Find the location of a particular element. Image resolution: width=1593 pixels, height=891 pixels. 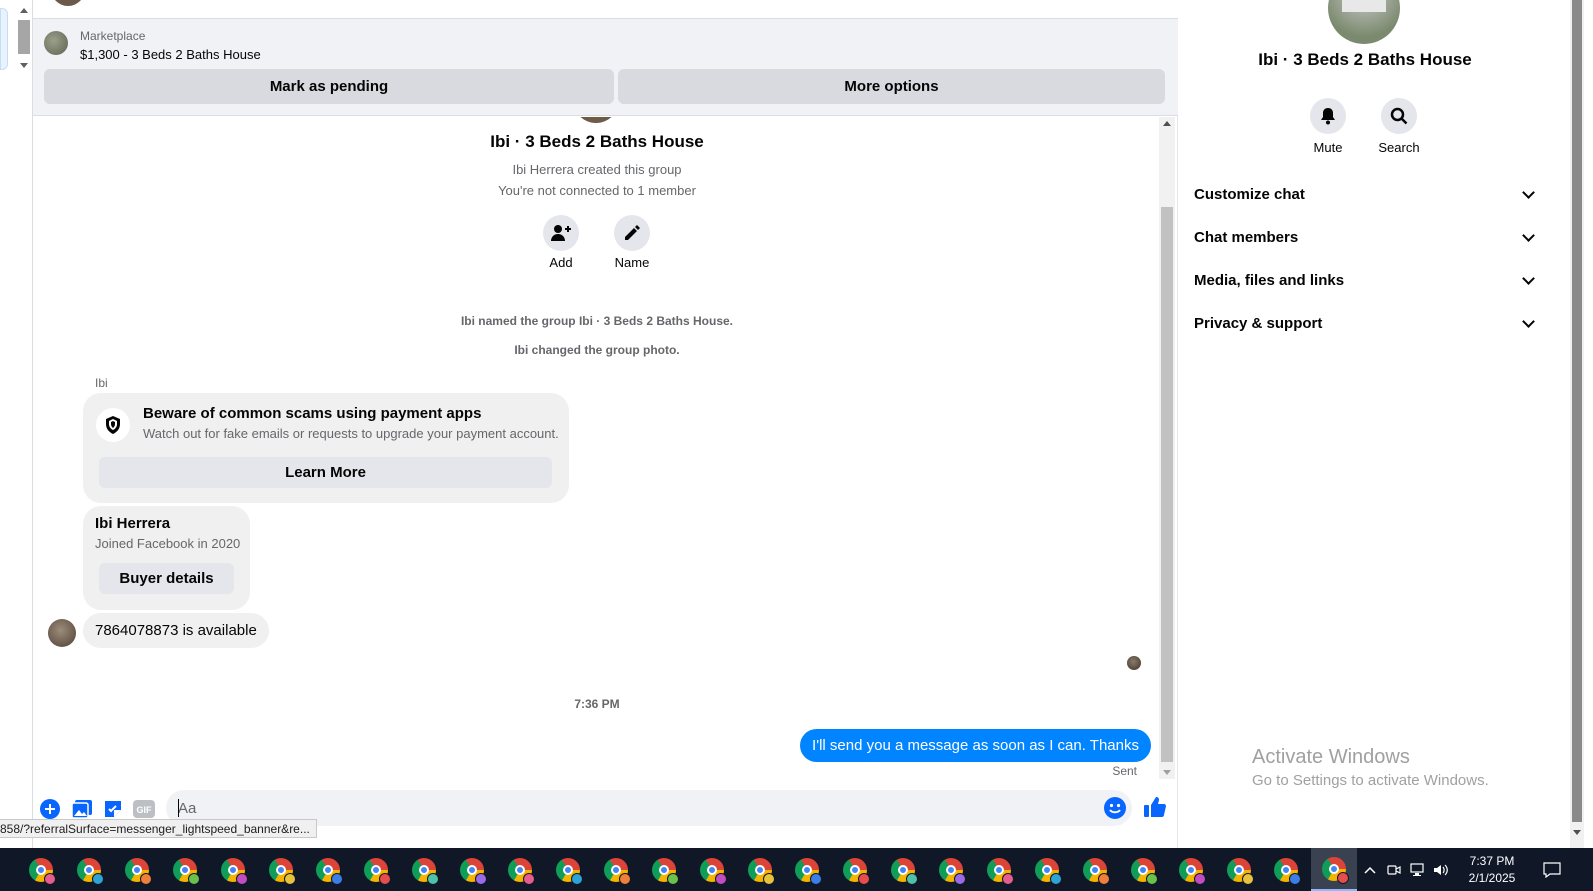

mute-button: Mute is located at coordinates (1328, 126).